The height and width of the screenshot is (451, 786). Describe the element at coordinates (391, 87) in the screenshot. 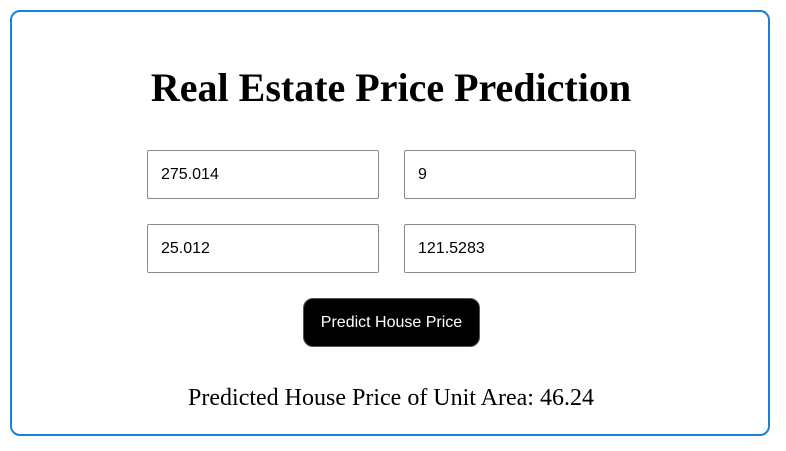

I see `page-title: Real Estate Price Prediction` at that location.